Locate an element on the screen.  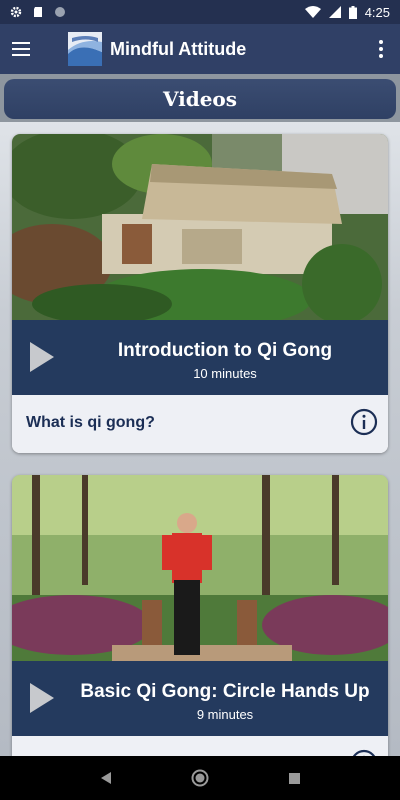
video-description-row: What is qi gong? is located at coordinates (200, 424).